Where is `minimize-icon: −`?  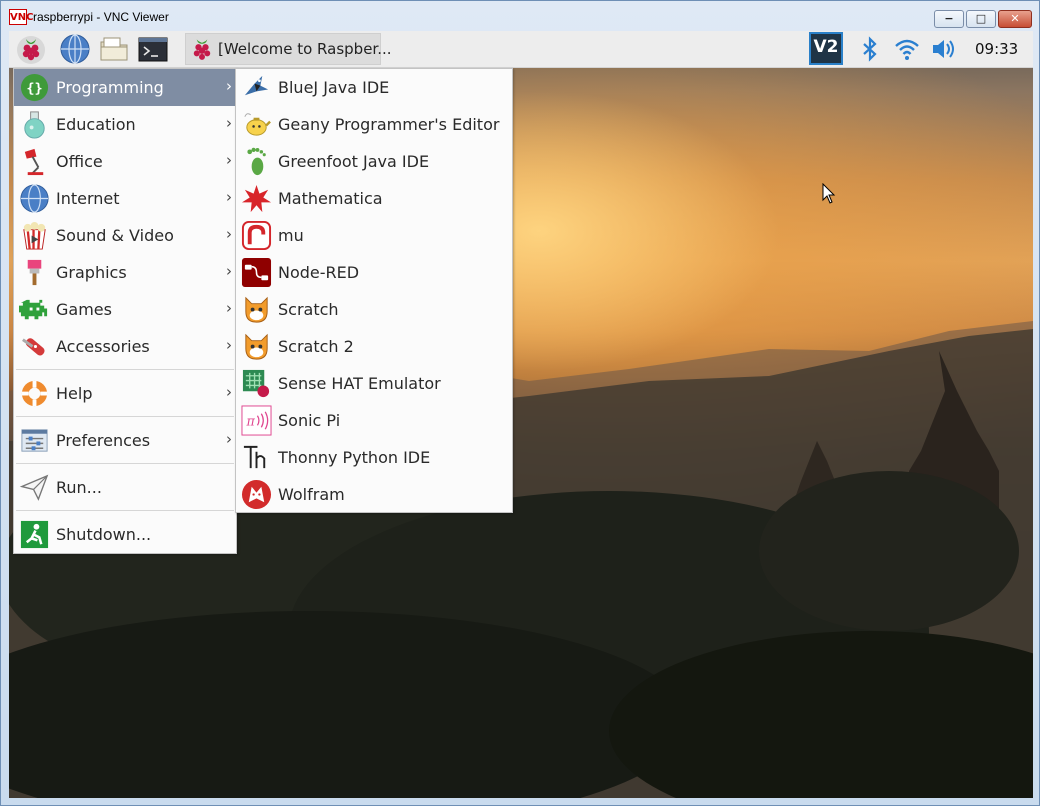 minimize-icon: − is located at coordinates (949, 18).